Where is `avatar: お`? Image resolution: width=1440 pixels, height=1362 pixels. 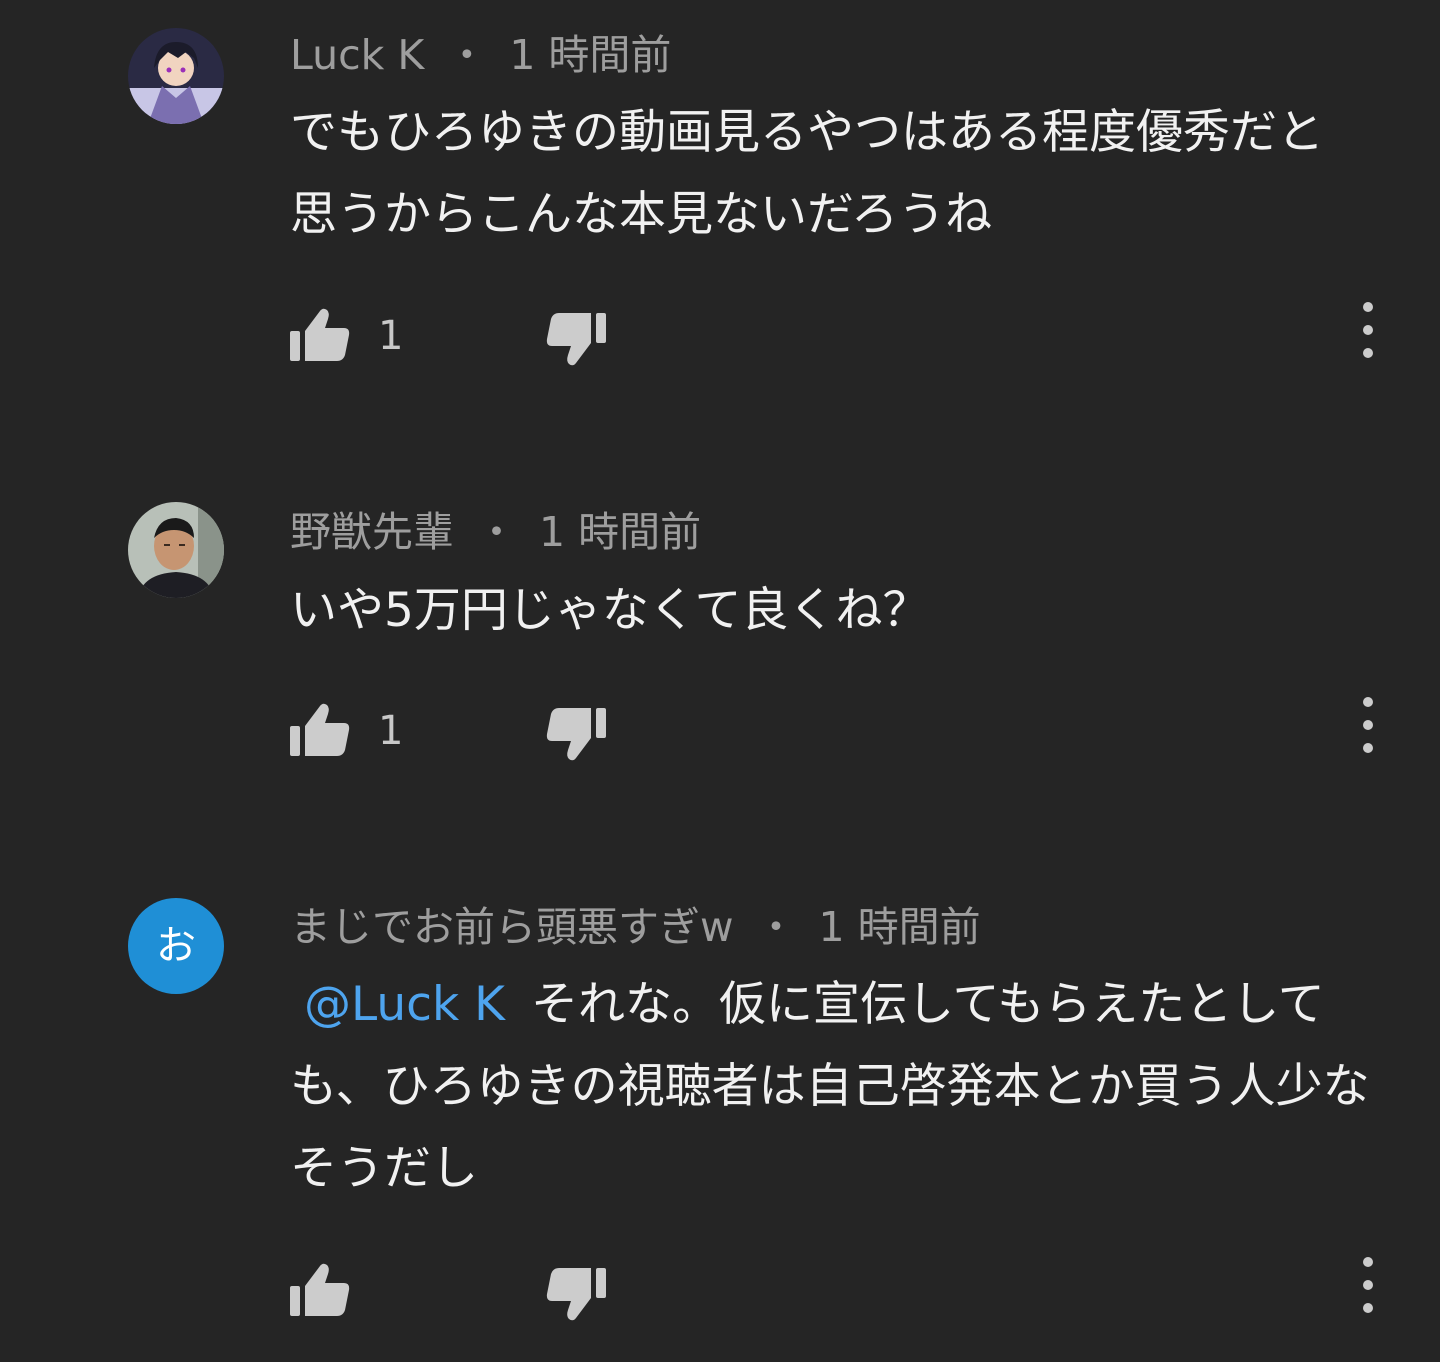
avatar: お is located at coordinates (176, 946).